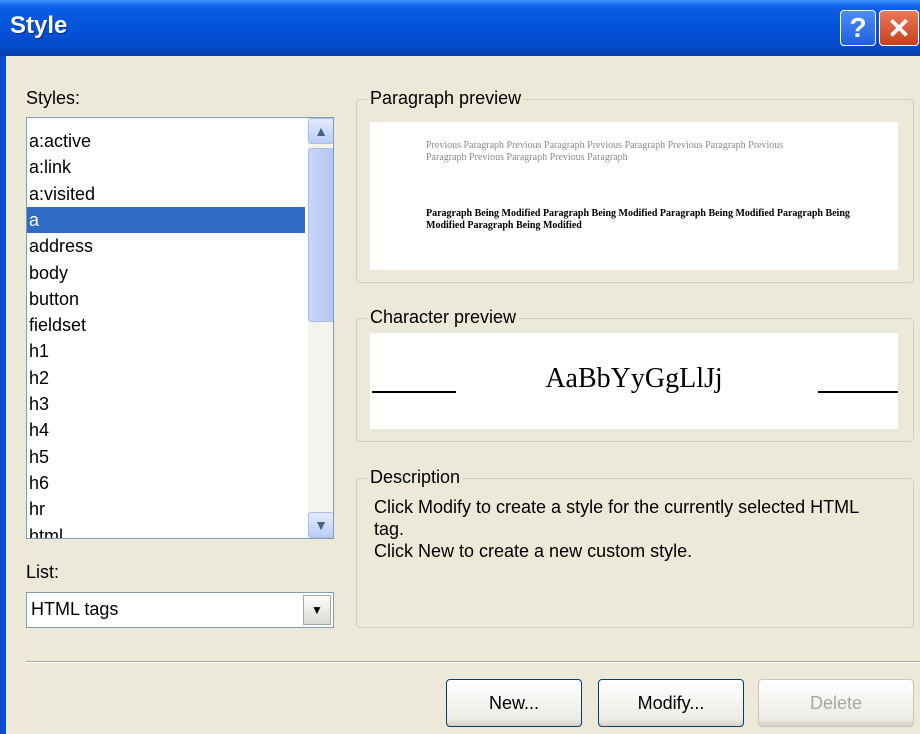  I want to click on help-icon: ?, so click(858, 27).